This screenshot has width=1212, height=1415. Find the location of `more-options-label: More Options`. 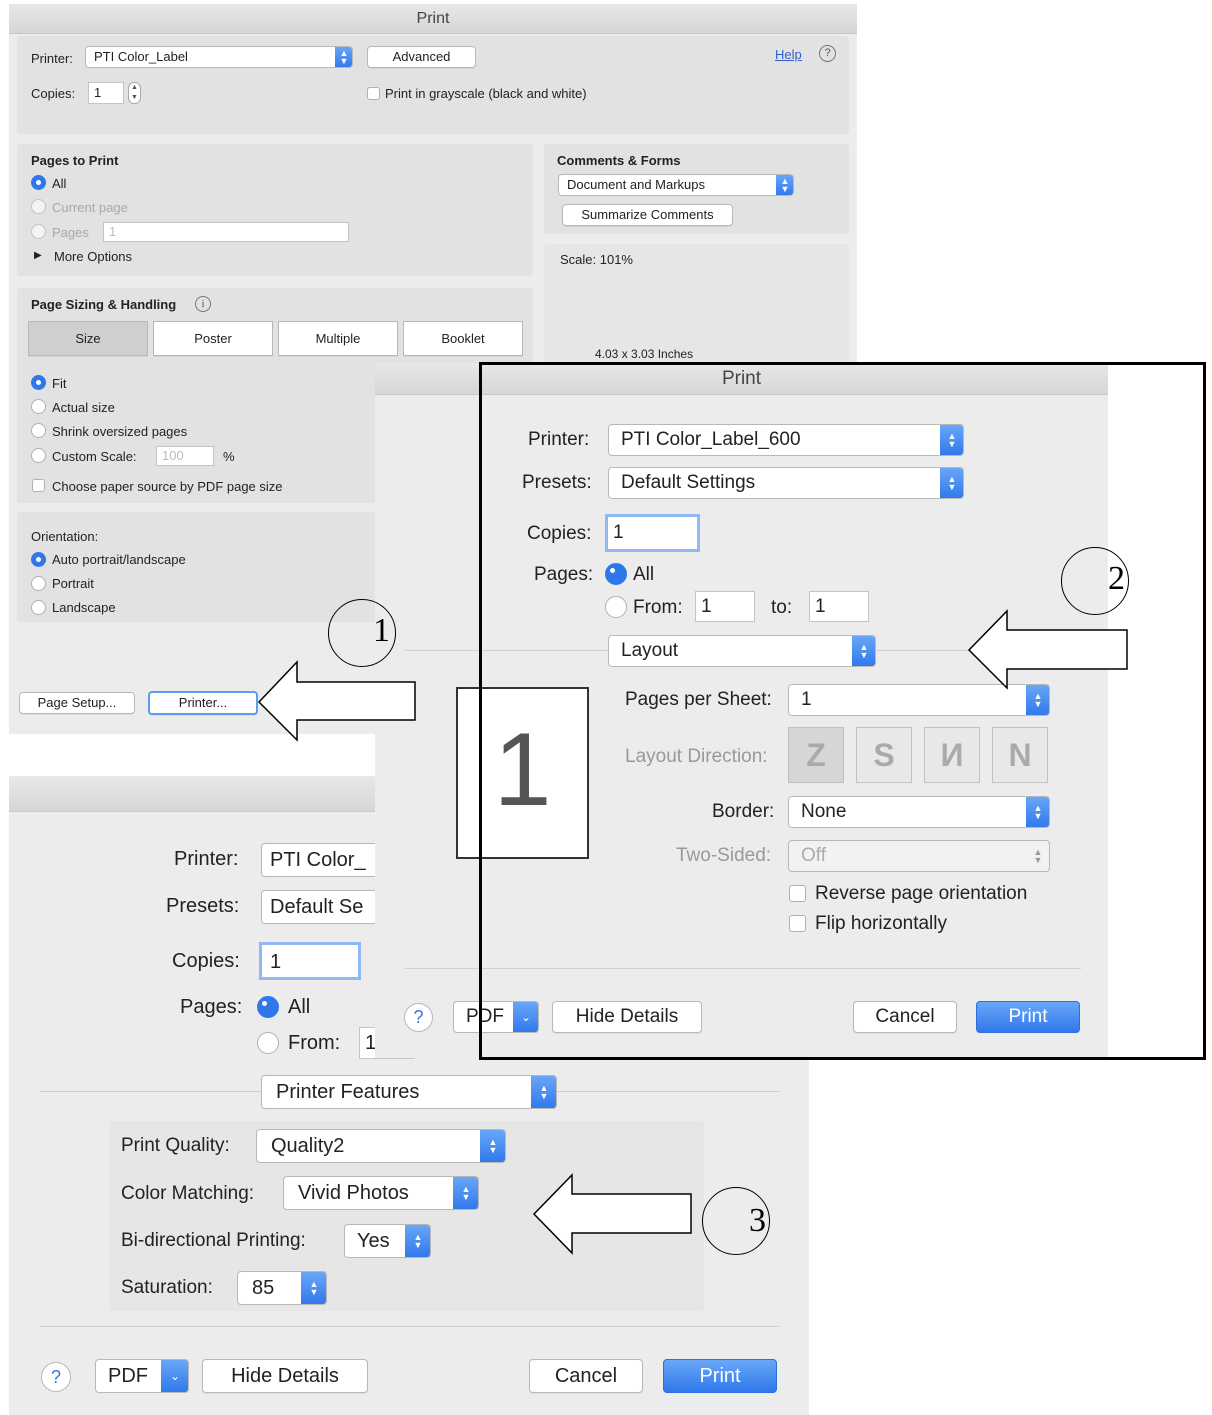

more-options-label: More Options is located at coordinates (93, 256).